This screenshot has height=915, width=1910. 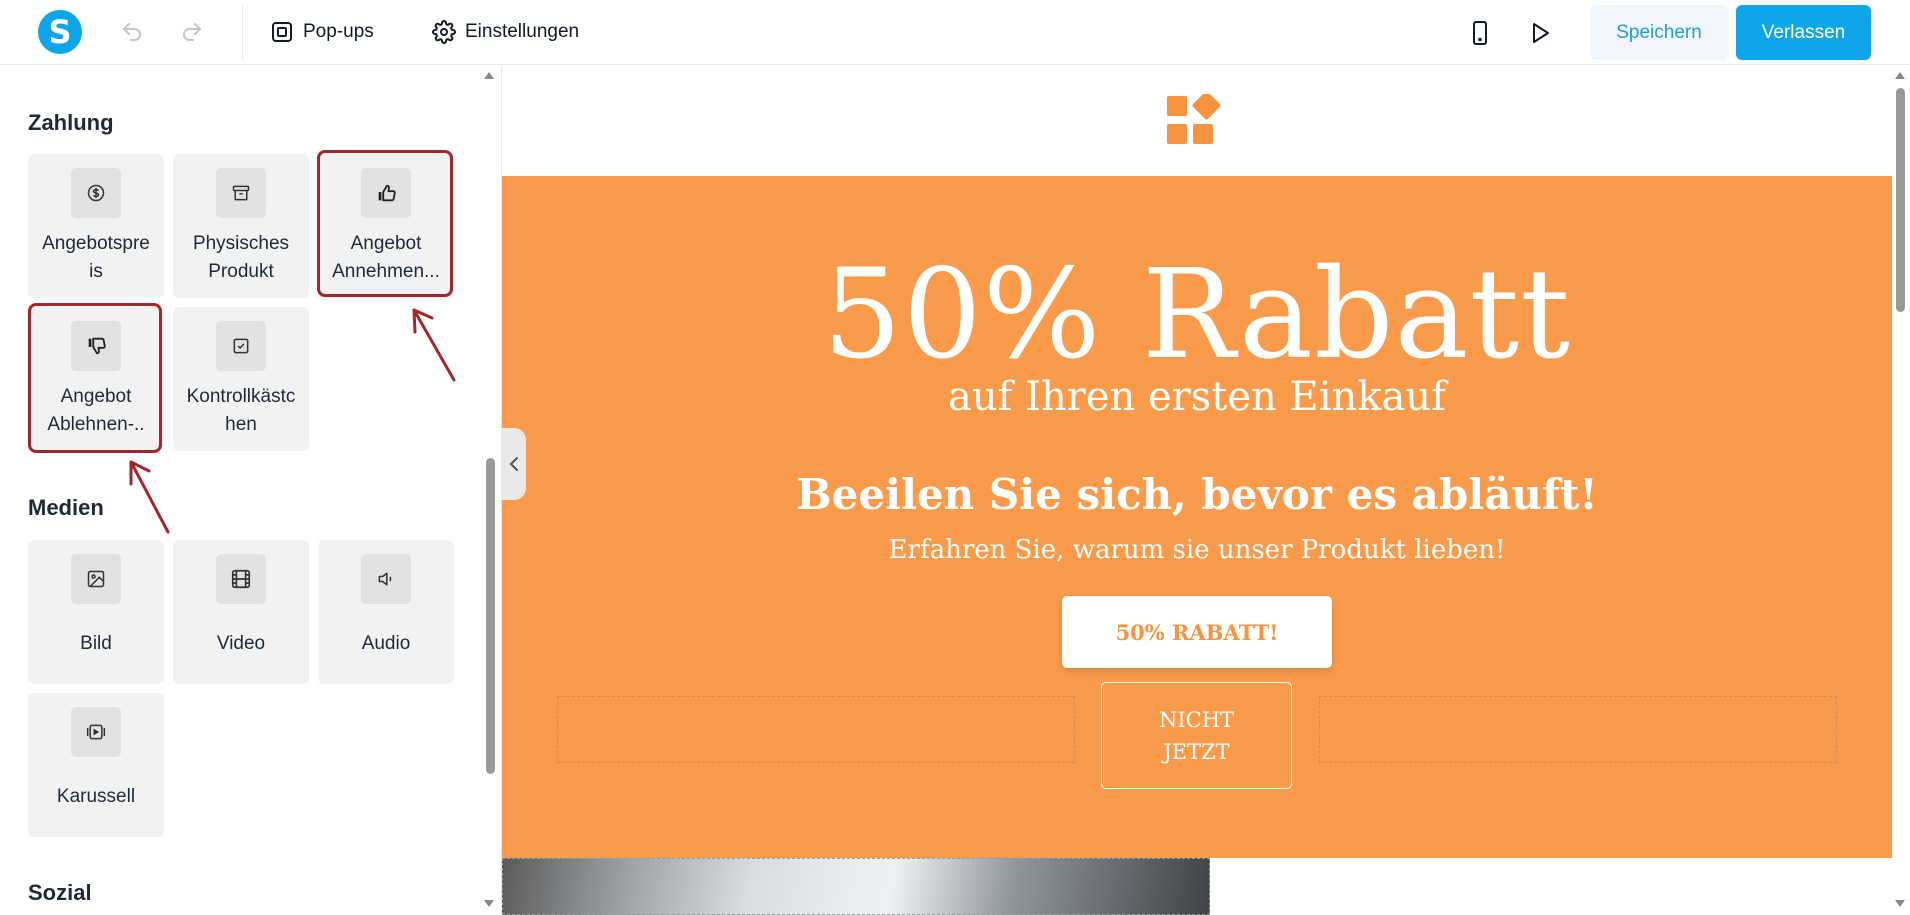 I want to click on section-title-sozial: Sozial, so click(x=60, y=892).